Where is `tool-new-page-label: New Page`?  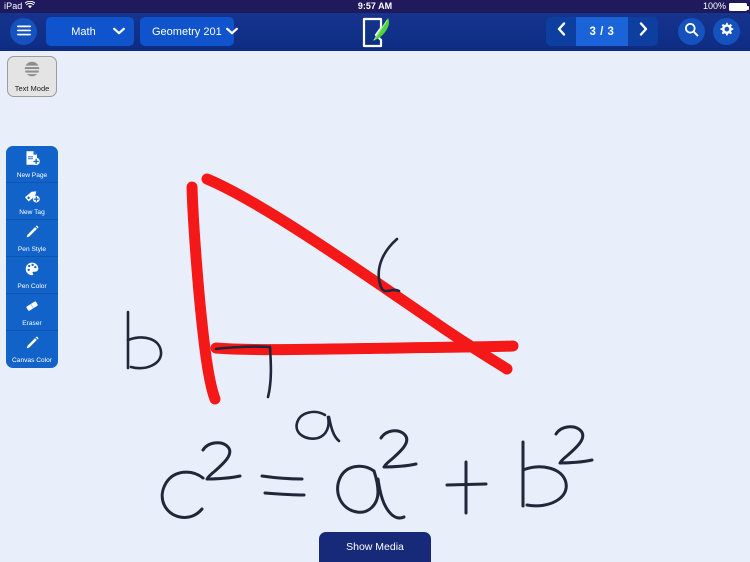 tool-new-page-label: New Page is located at coordinates (32, 175).